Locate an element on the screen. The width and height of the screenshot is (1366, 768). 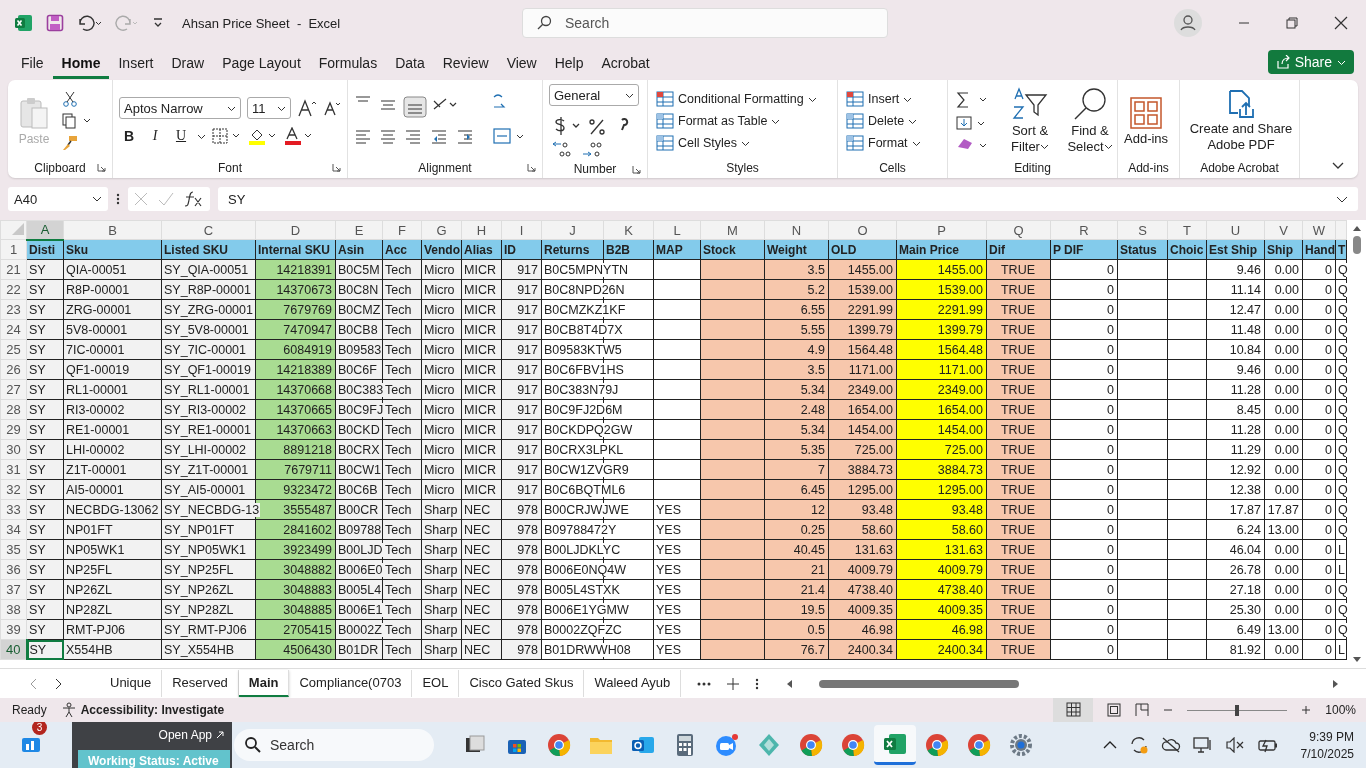
sheet-tab: Cisco Gated Skus is located at coordinates (522, 683).